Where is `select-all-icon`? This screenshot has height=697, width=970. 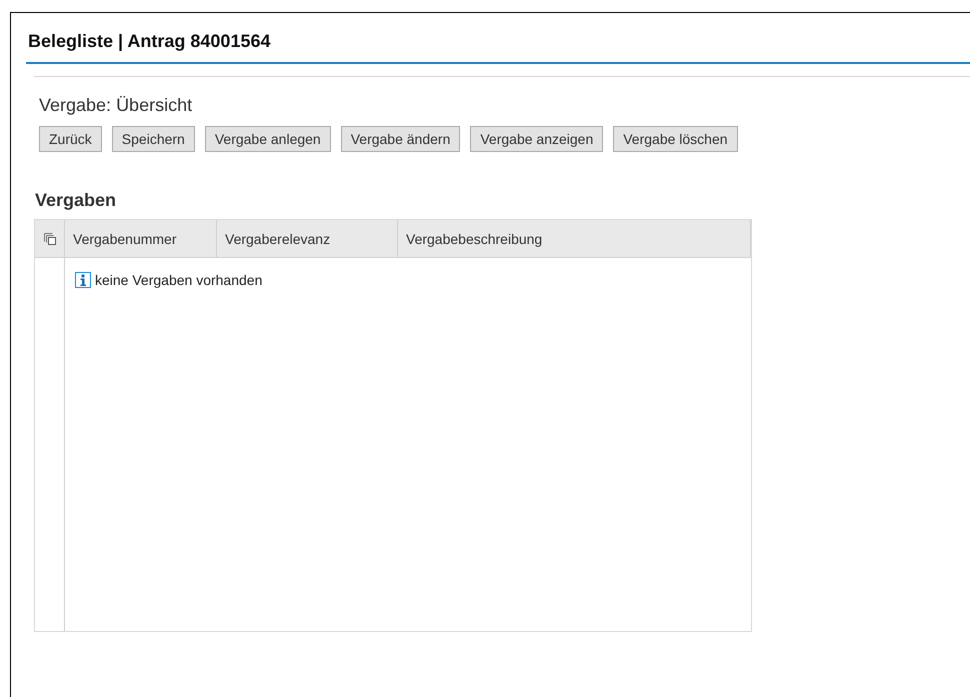
select-all-icon is located at coordinates (50, 238).